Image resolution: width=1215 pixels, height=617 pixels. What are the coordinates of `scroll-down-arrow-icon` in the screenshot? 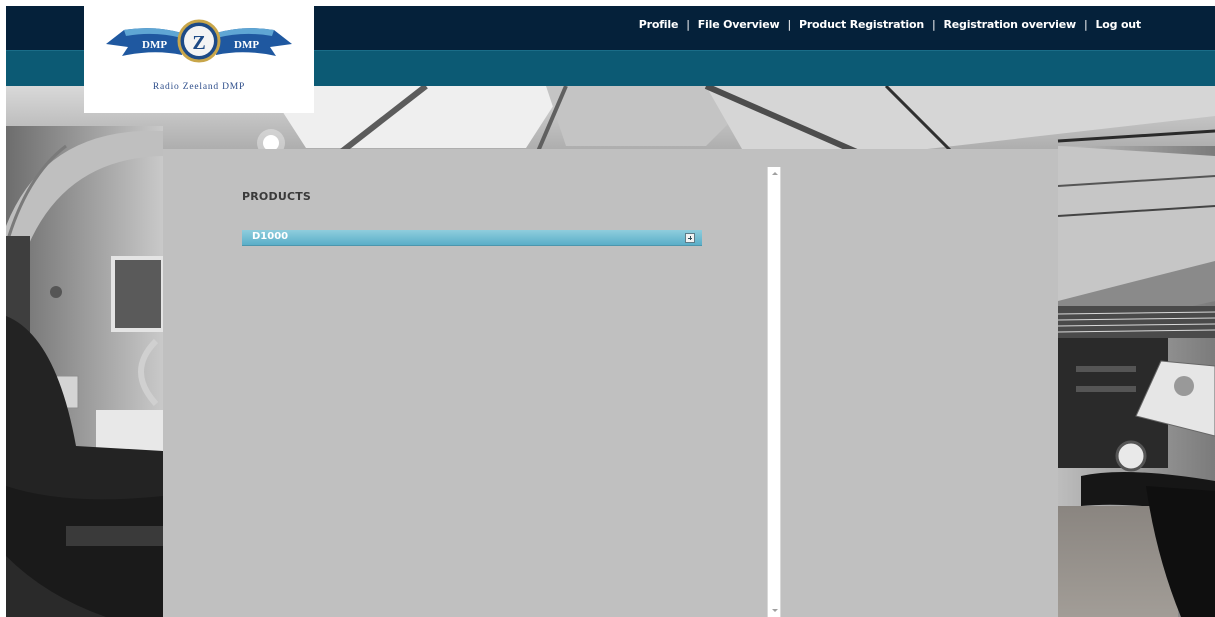 It's located at (775, 610).